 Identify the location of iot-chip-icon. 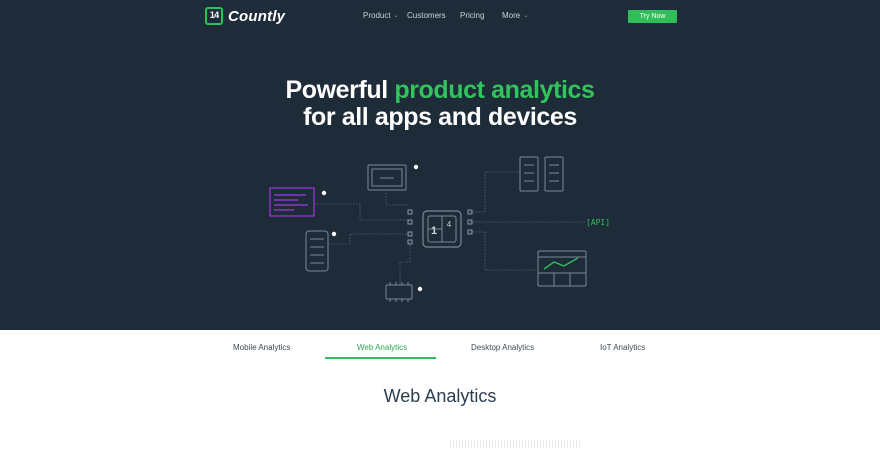
(399, 292).